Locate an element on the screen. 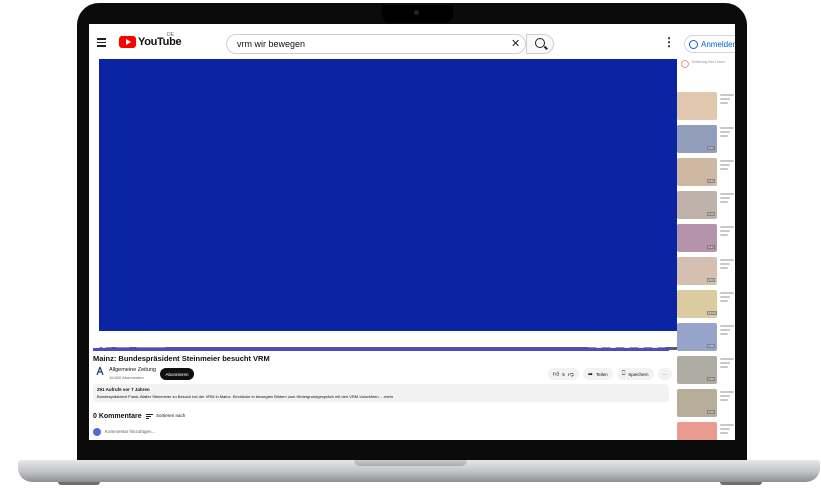 The image size is (821, 494). sort-icon is located at coordinates (149, 416).